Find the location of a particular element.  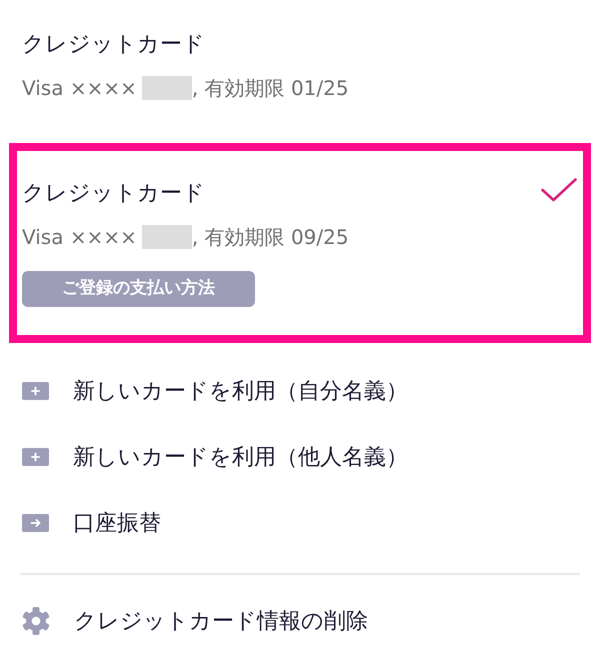

card-expiry: , 有効期限 09/25 is located at coordinates (270, 237).